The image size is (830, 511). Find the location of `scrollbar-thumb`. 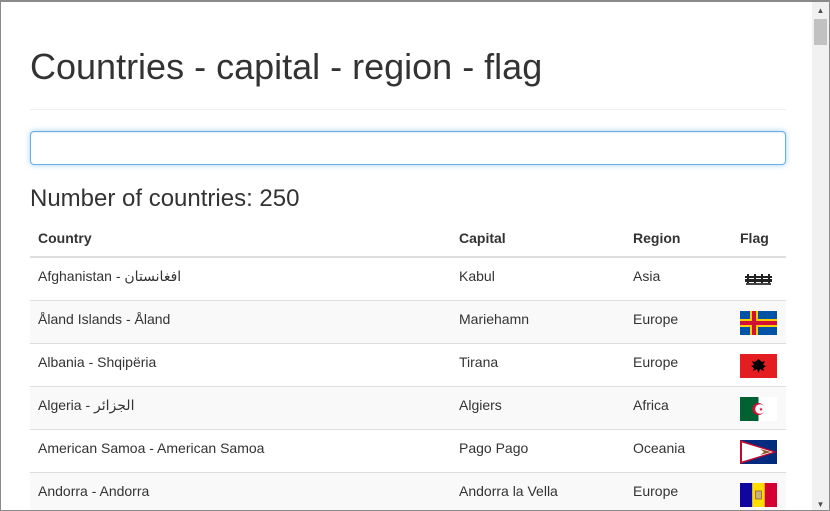

scrollbar-thumb is located at coordinates (820, 32).